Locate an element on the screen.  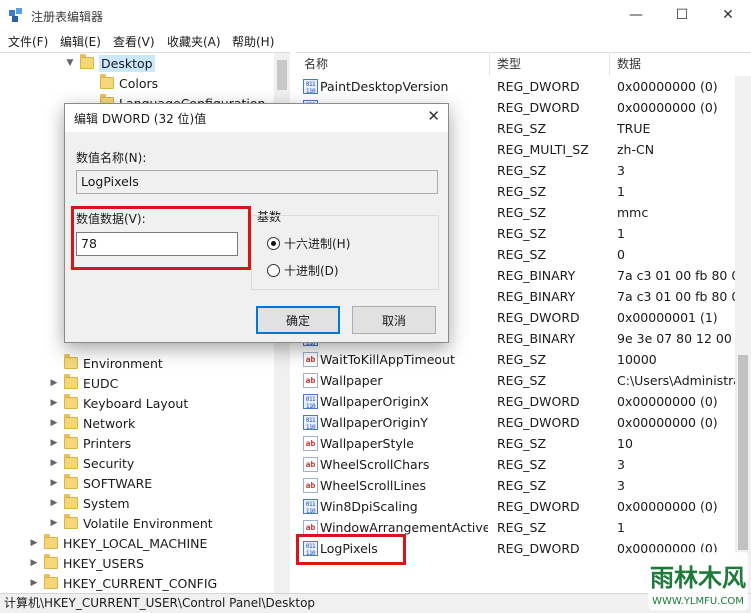
tree-item-hkey-local-machine: ▶ HKEY_LOCAL_MACHINE is located at coordinates (117, 543).